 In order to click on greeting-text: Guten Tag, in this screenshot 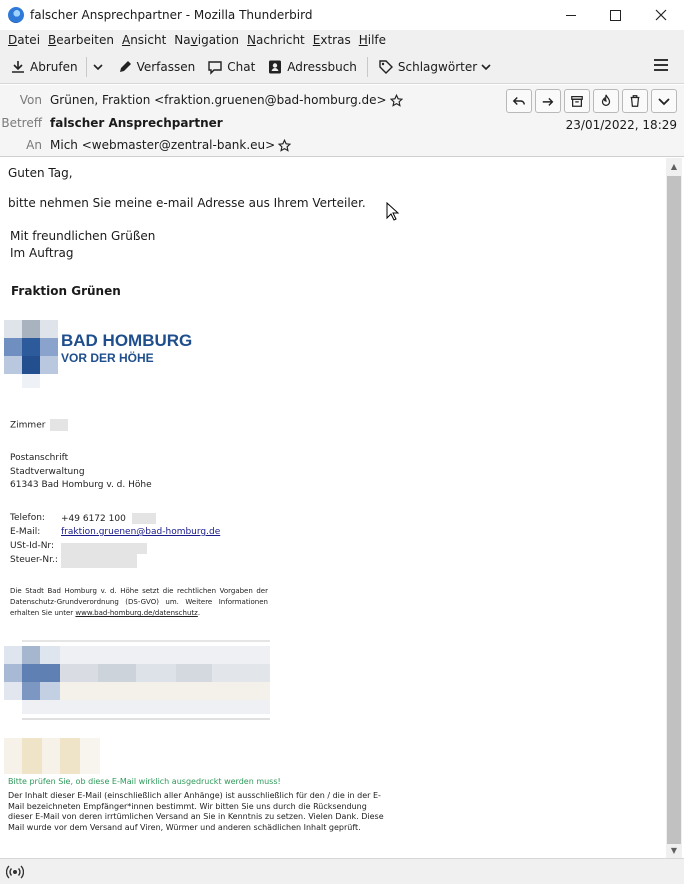, I will do `click(40, 173)`.